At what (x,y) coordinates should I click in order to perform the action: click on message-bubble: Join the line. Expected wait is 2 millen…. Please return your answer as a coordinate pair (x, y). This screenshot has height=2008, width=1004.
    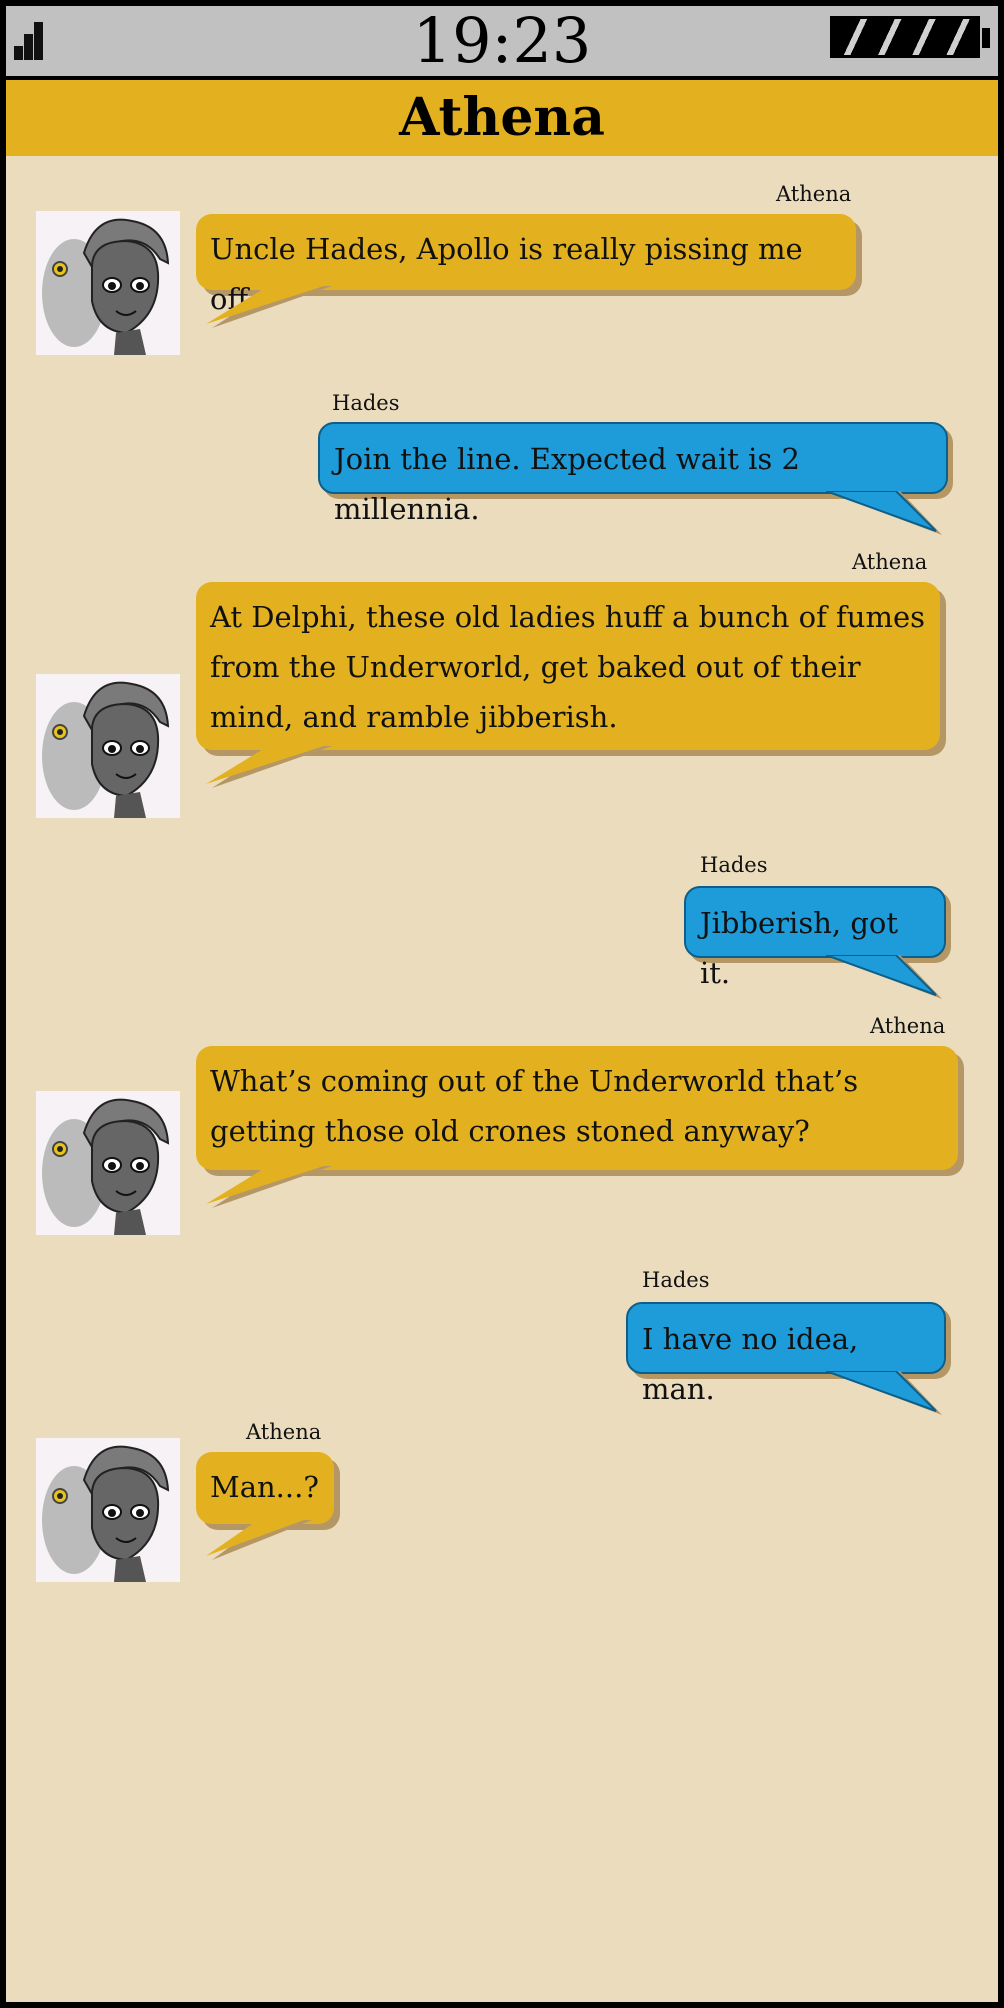
    Looking at the image, I should click on (633, 474).